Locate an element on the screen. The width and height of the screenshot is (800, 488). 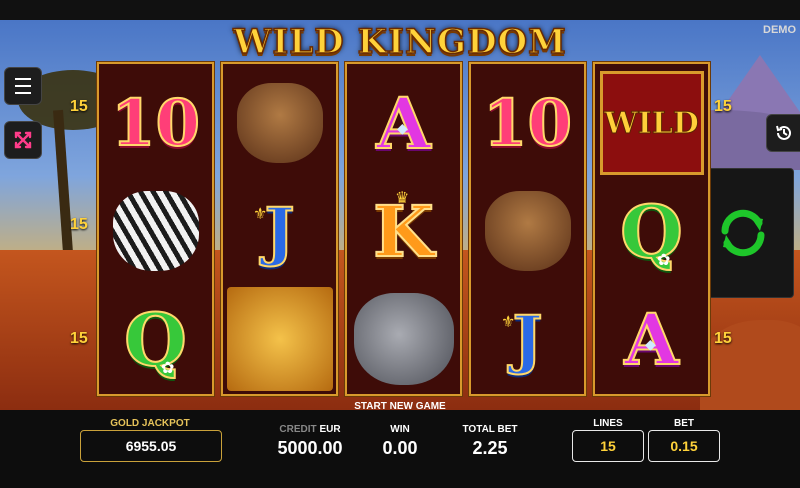
bet-value: 0.15 is located at coordinates (684, 446).